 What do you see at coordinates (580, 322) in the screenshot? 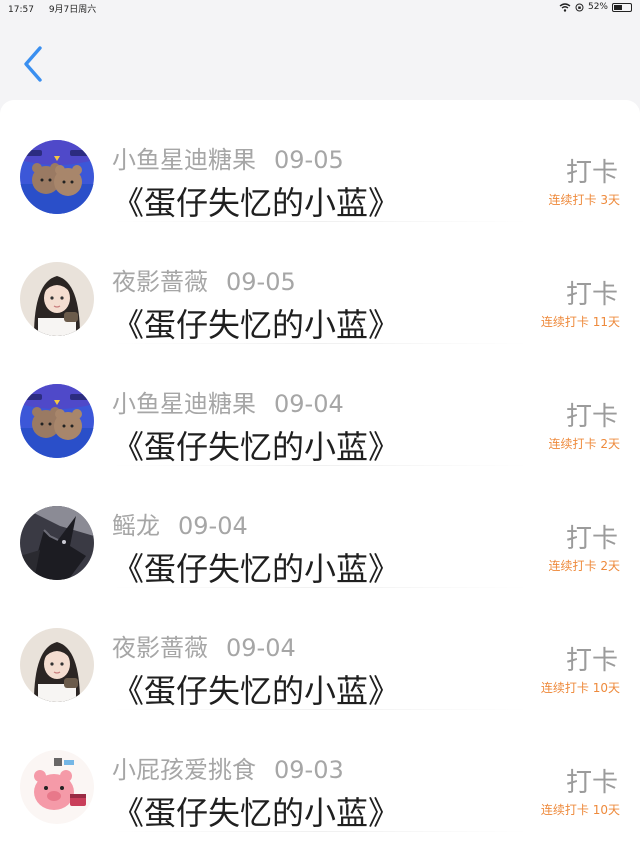
I see `streak-label: 连续打卡 11天` at bounding box center [580, 322].